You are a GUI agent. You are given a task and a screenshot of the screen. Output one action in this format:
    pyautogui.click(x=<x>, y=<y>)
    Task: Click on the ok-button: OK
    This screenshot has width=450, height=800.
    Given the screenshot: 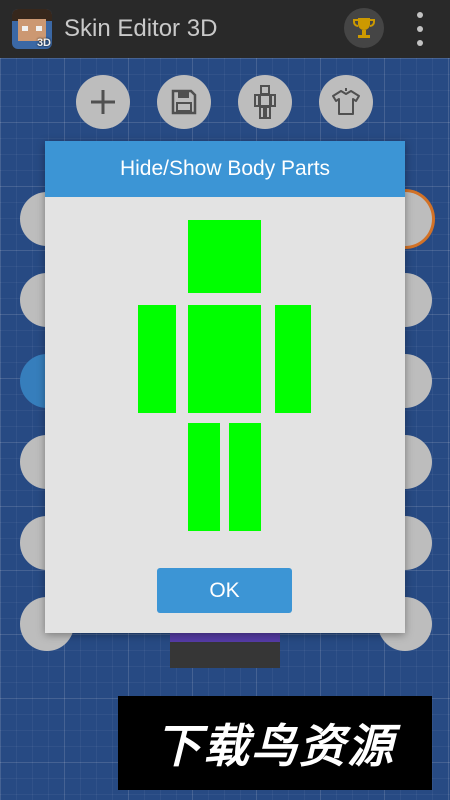 What is the action you would take?
    pyautogui.click(x=224, y=590)
    